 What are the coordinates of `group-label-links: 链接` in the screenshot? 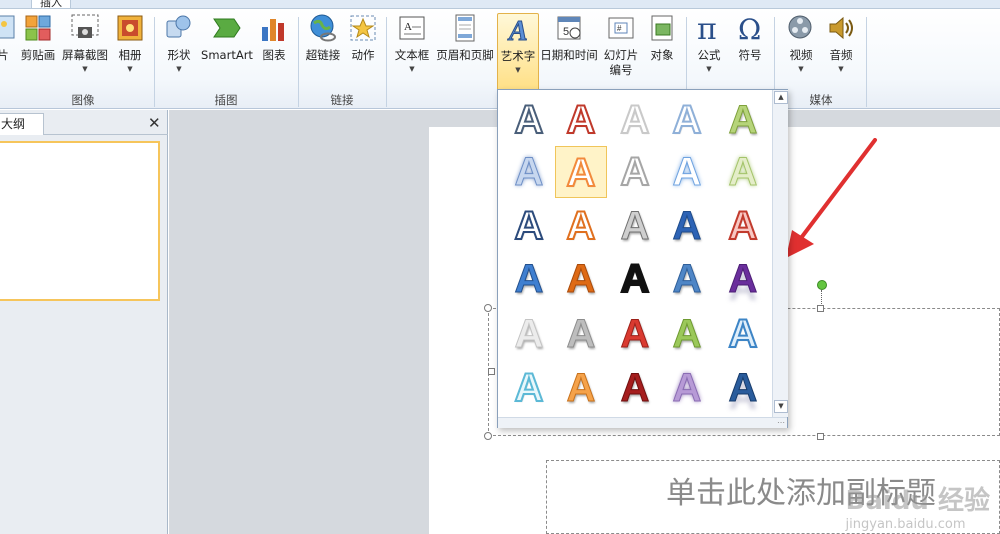 It's located at (342, 100).